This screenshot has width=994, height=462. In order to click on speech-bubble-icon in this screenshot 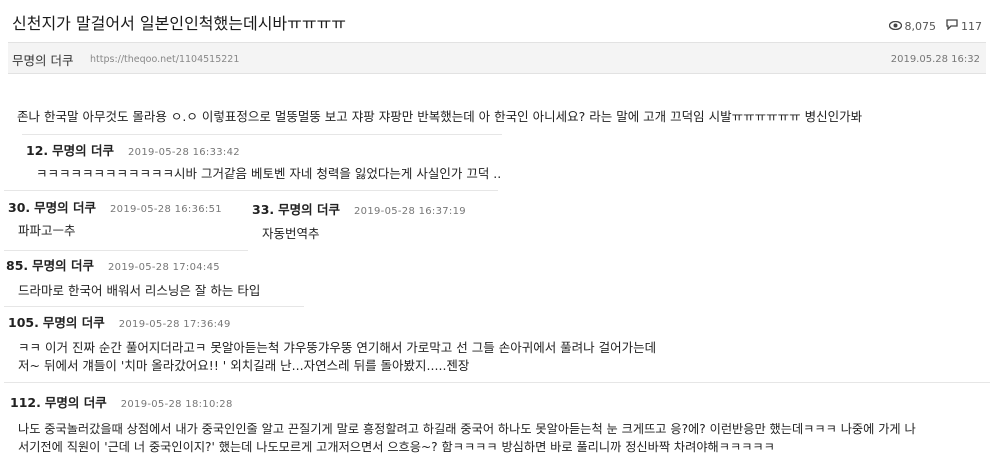, I will do `click(952, 26)`.